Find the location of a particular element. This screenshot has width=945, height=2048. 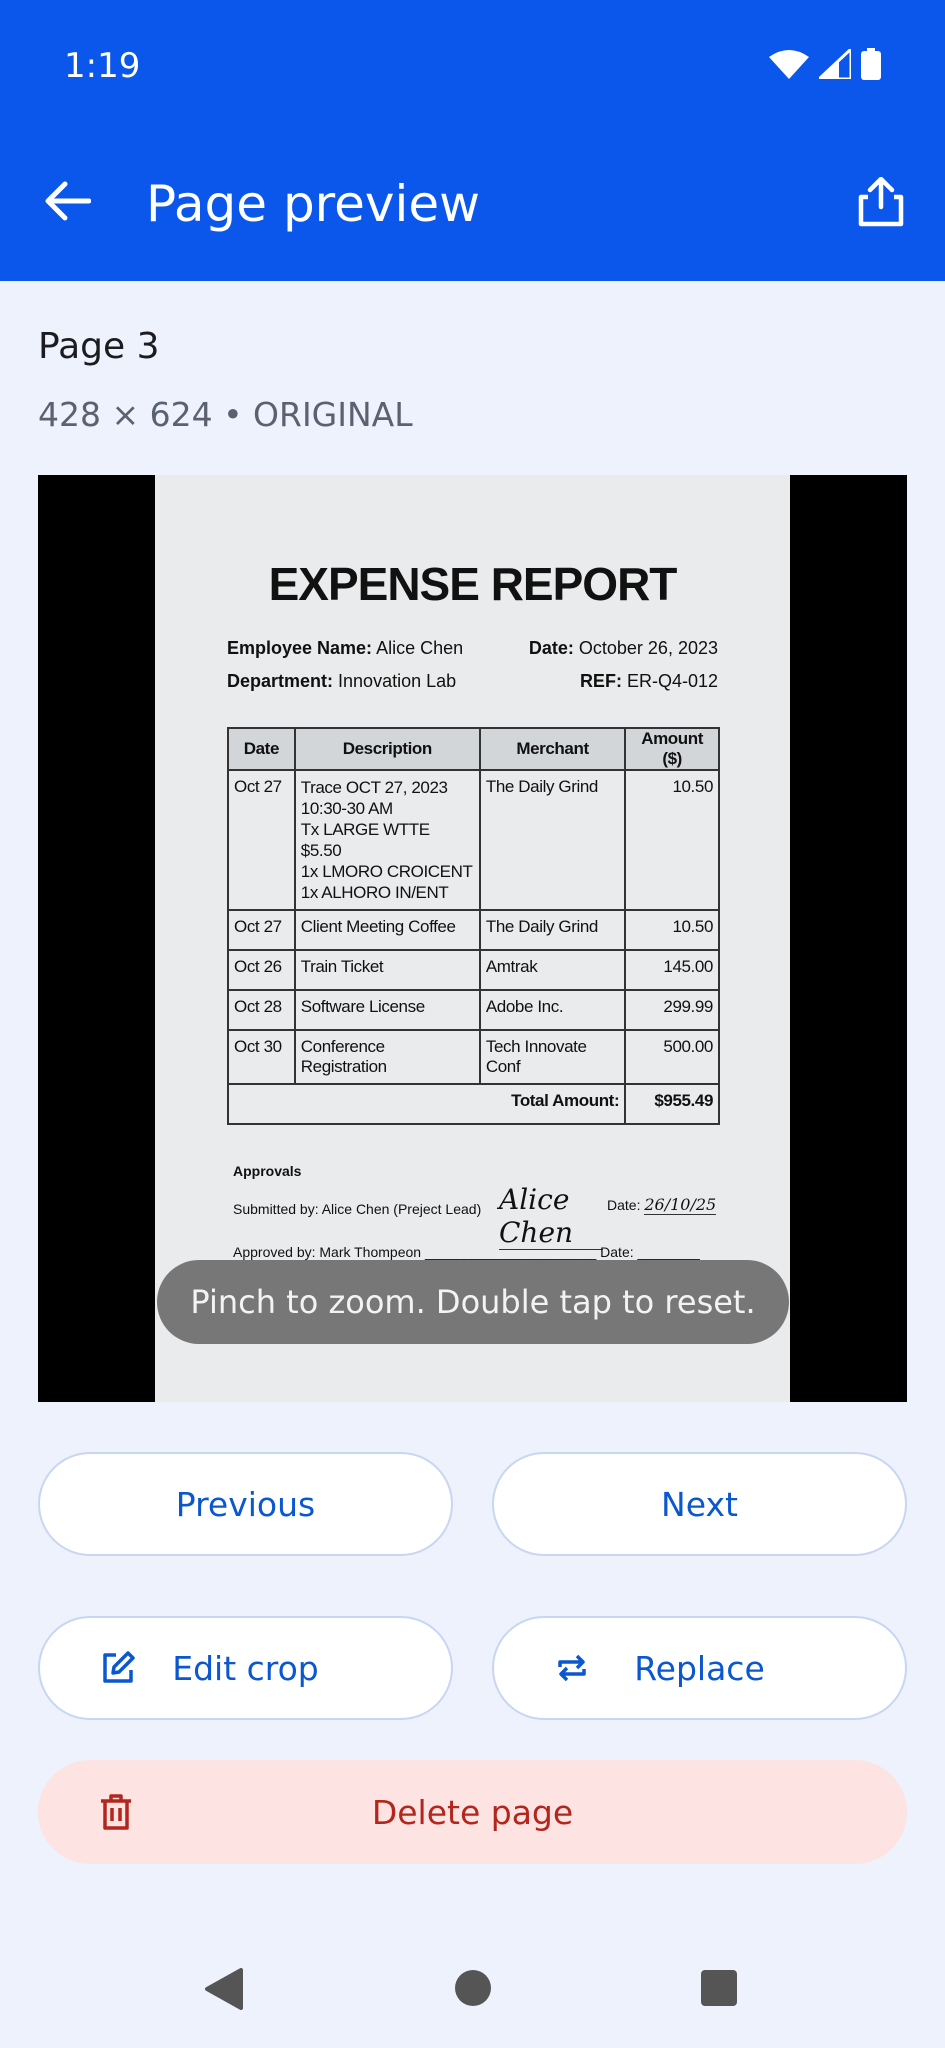

cell-merchant: Tech Innovate Conf is located at coordinates (552, 1057).